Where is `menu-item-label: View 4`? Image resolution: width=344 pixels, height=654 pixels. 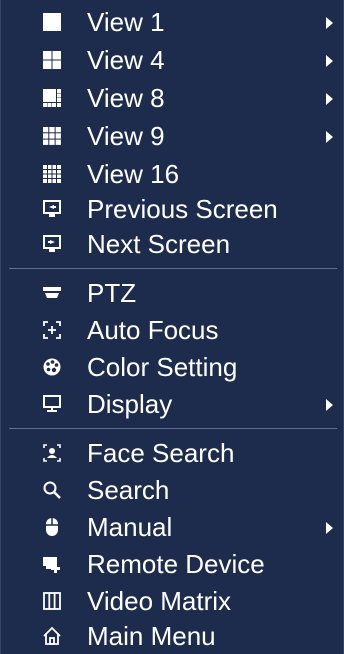 menu-item-label: View 4 is located at coordinates (126, 60).